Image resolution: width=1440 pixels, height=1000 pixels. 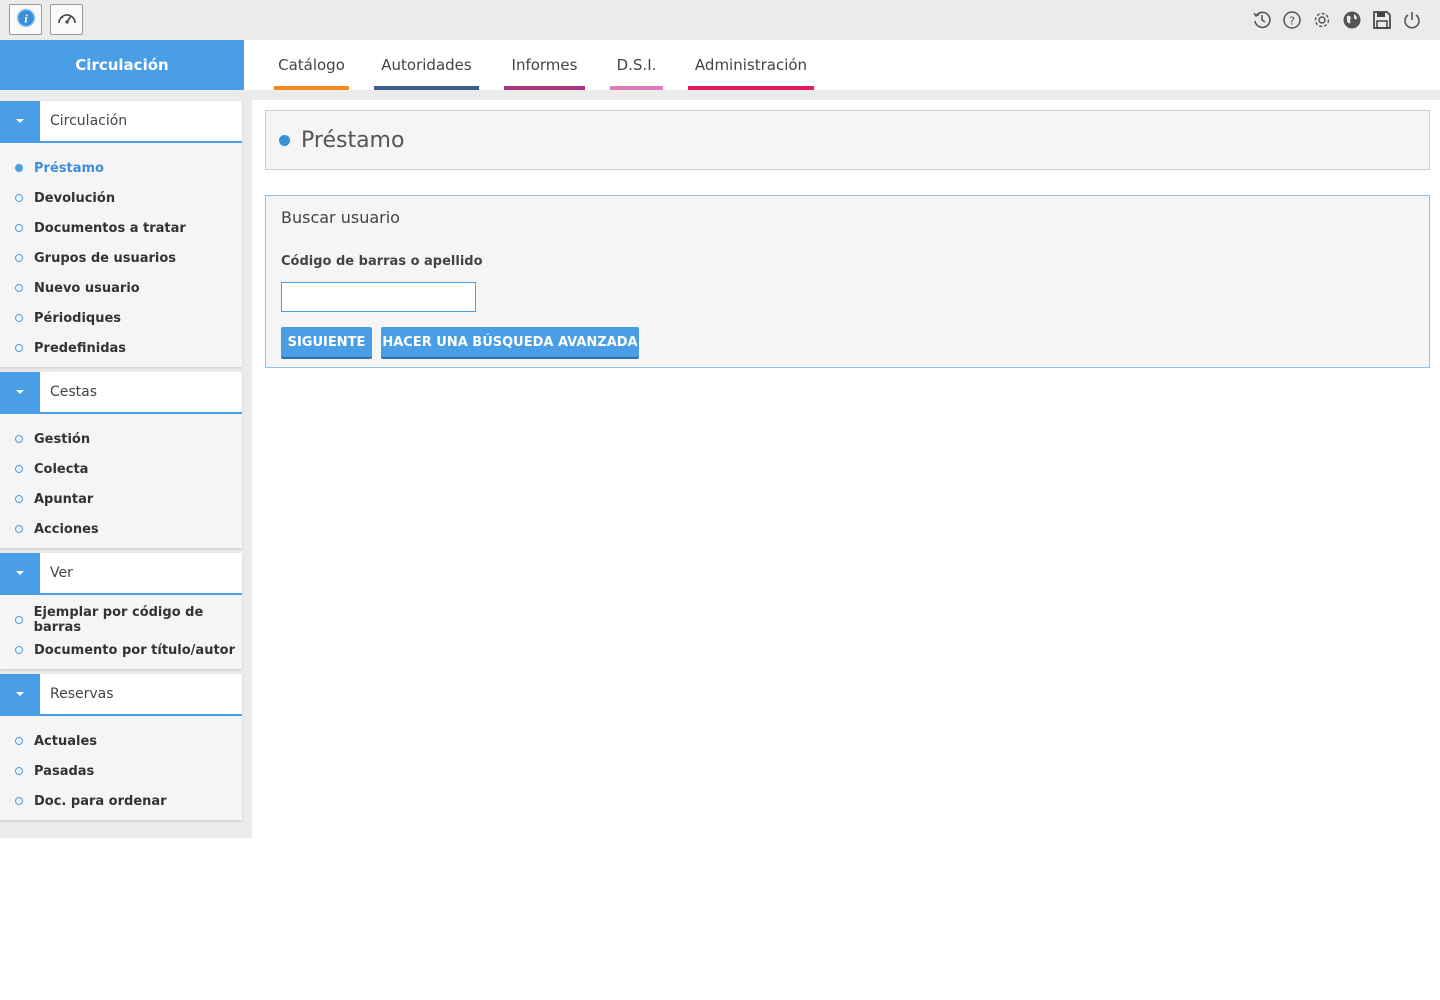 What do you see at coordinates (847, 140) in the screenshot?
I see `page-title-panel: Préstamo` at bounding box center [847, 140].